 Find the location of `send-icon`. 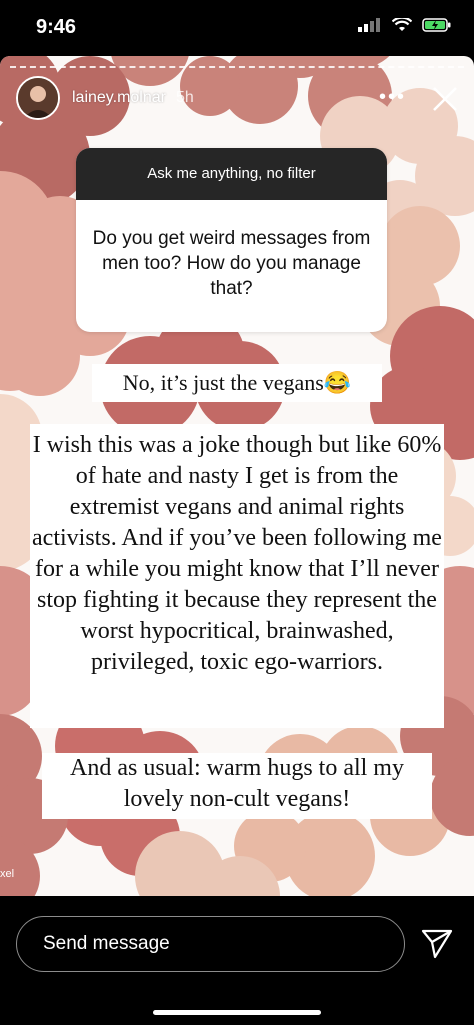

send-icon is located at coordinates (437, 943).